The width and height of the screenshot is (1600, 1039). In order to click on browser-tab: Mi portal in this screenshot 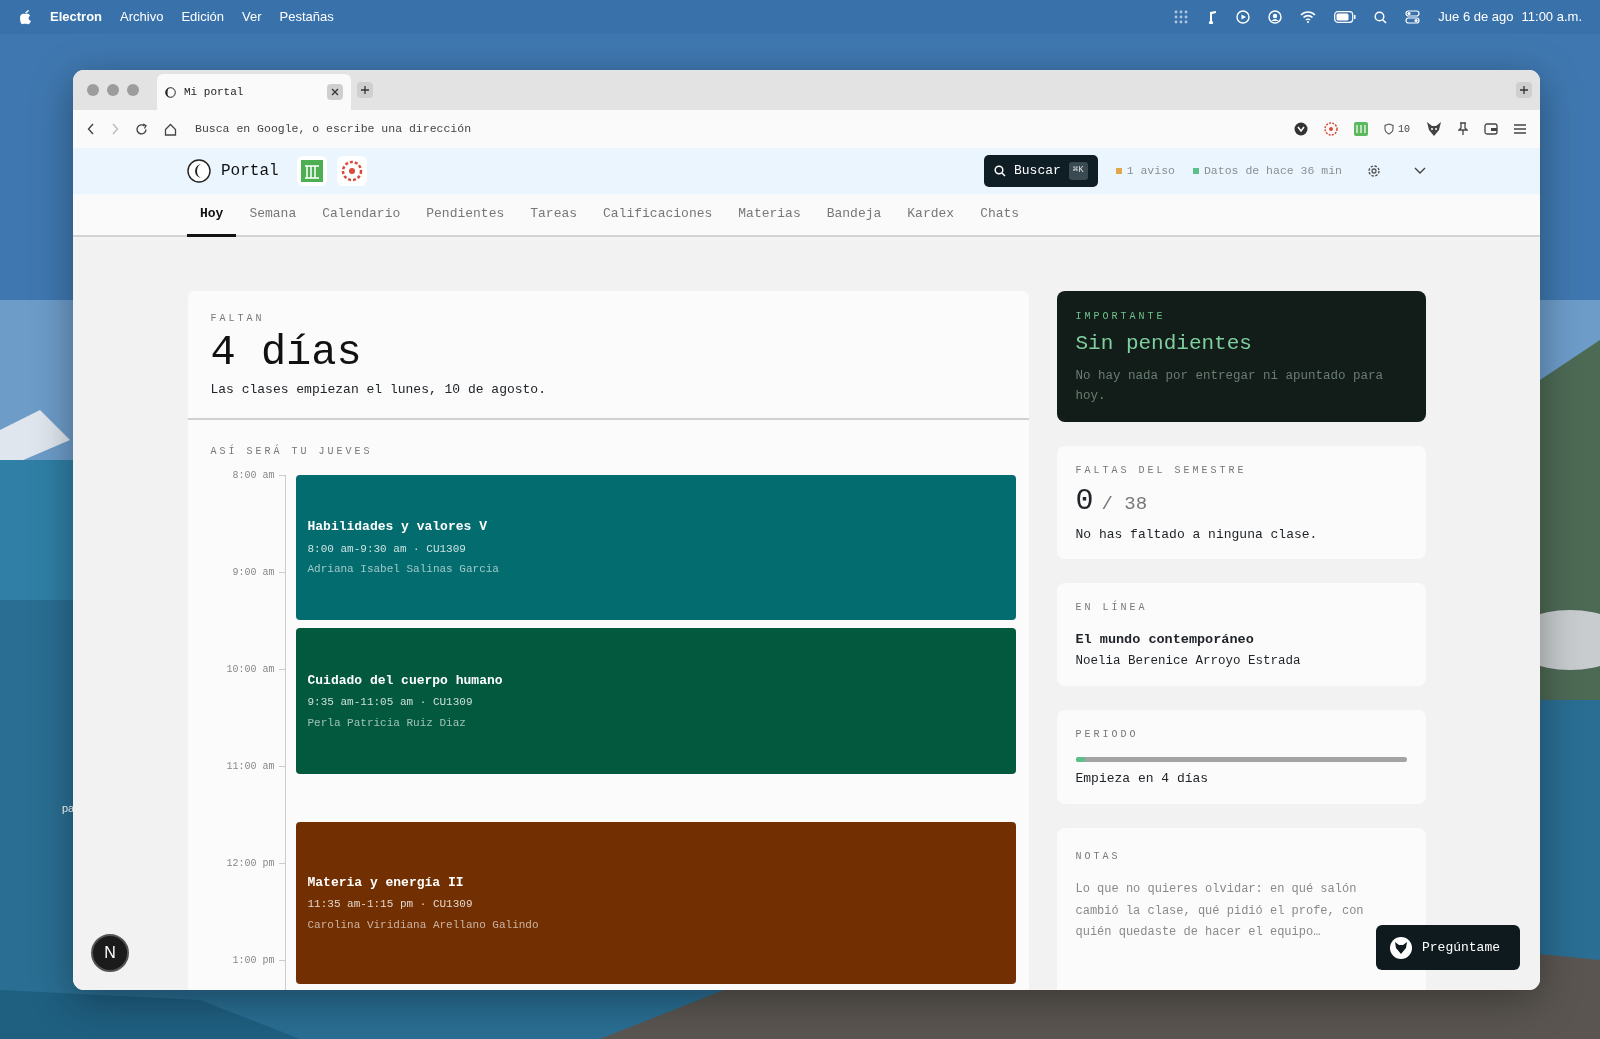, I will do `click(254, 92)`.